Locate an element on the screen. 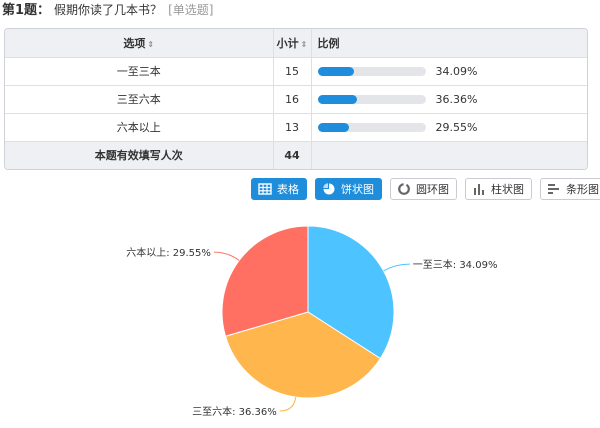 This screenshot has width=600, height=428. table-view-label: 表格 is located at coordinates (288, 189).